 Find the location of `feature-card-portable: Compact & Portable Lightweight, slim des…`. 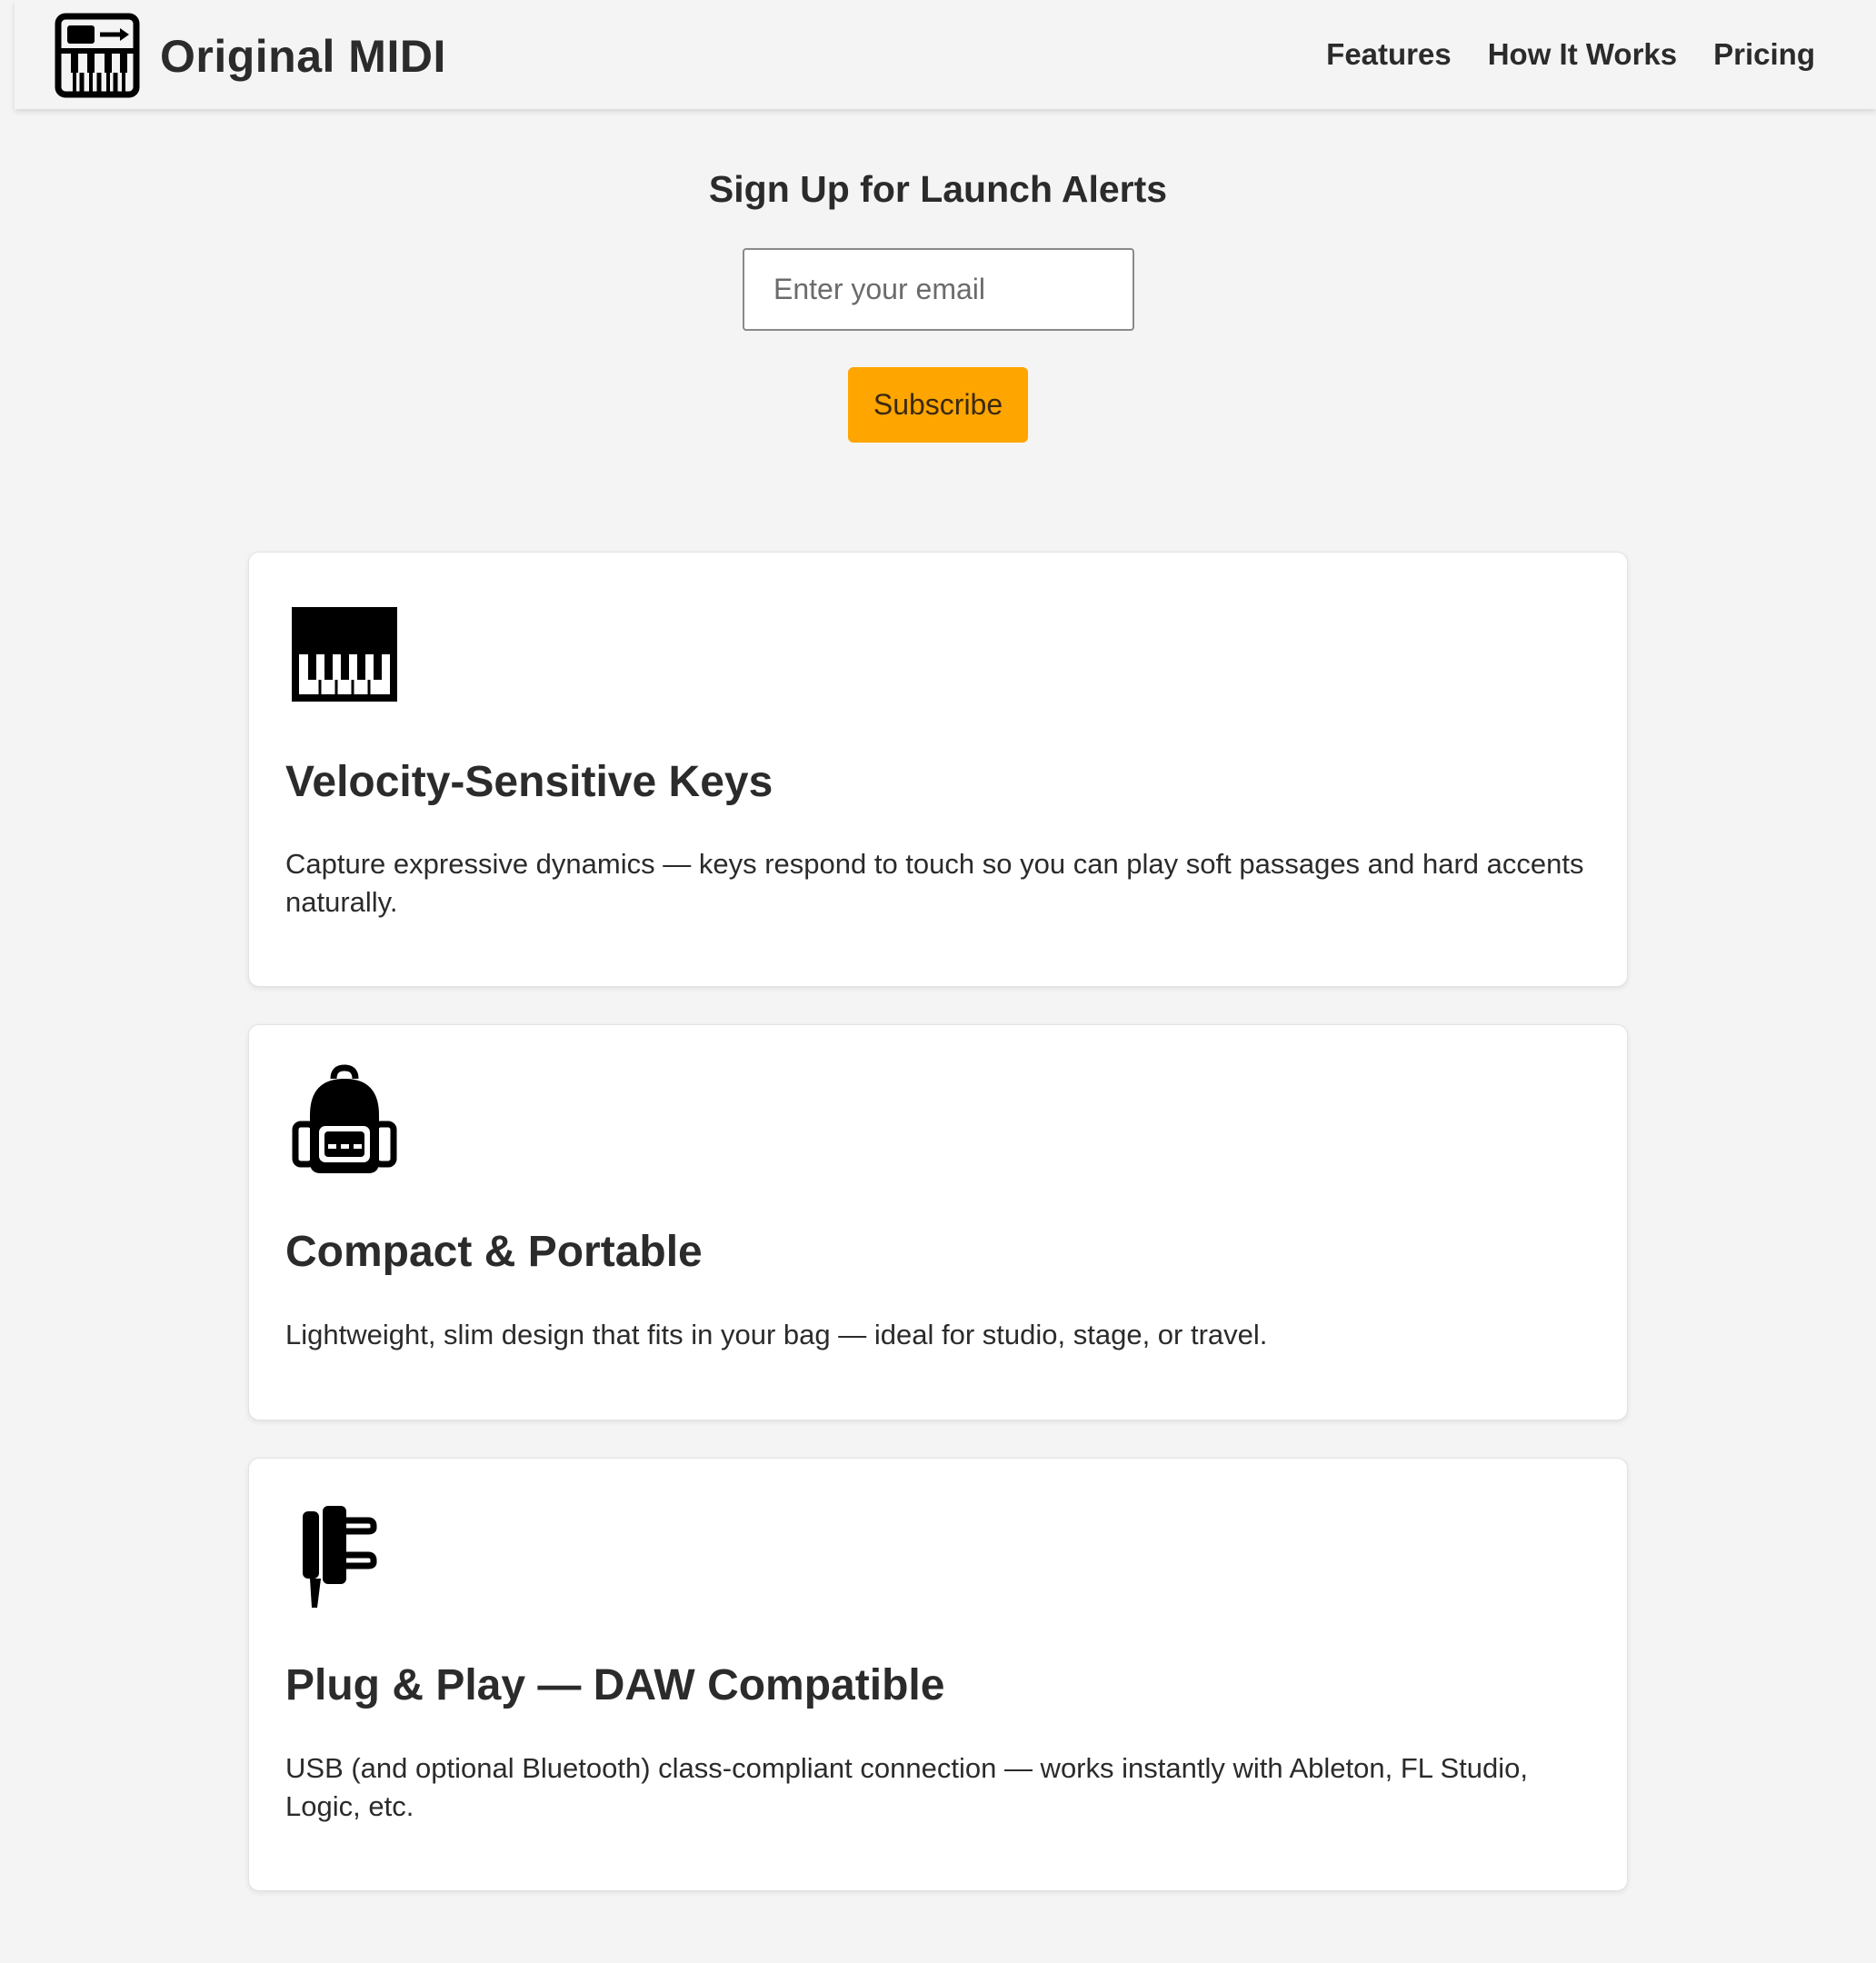

feature-card-portable: Compact & Portable Lightweight, slim des… is located at coordinates (938, 1222).